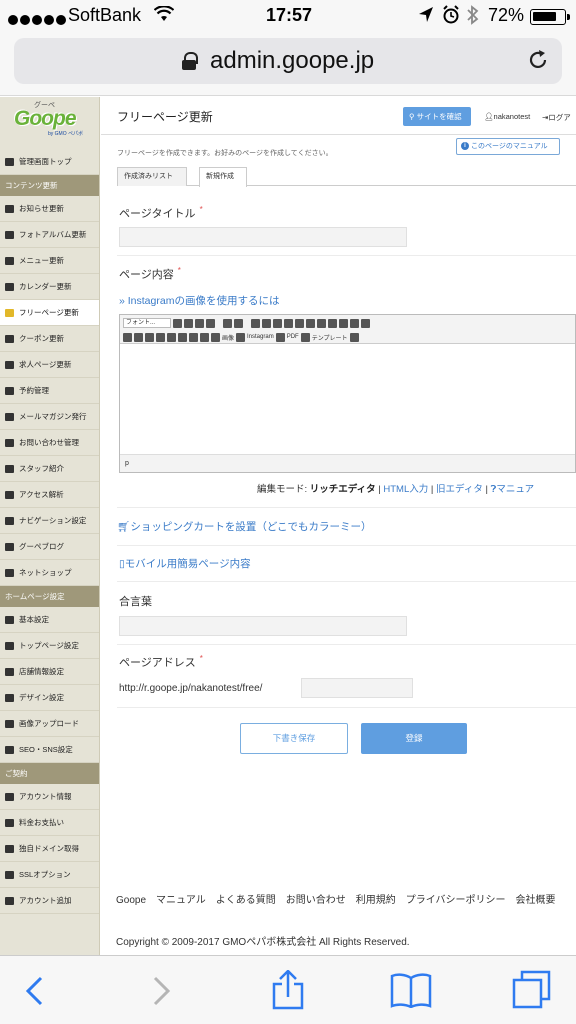 This screenshot has width=576, height=1024. Describe the element at coordinates (238, 323) in the screenshot. I see `bg-color-icon` at that location.